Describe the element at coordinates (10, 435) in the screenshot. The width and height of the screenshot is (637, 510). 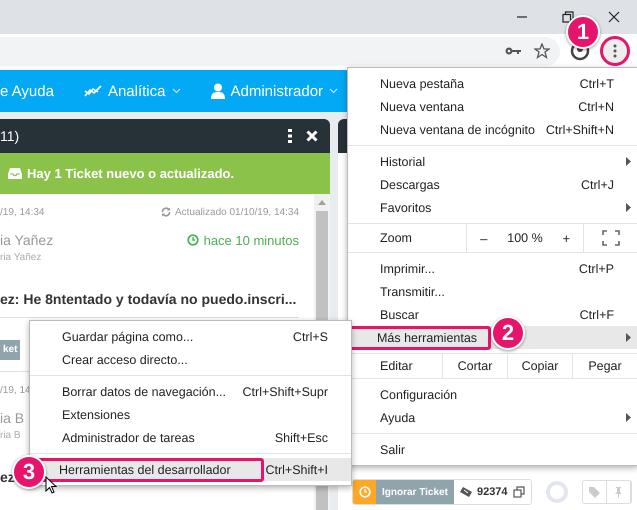
I see `author-subtitle: ria B` at that location.